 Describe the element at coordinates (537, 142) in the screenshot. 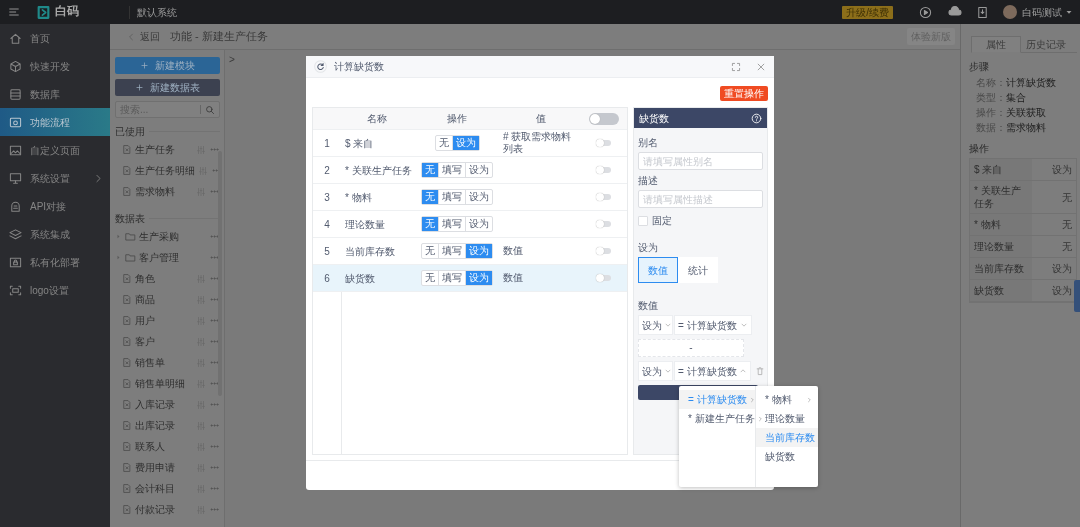

I see `table-cell: # 获取需求物料列表` at that location.